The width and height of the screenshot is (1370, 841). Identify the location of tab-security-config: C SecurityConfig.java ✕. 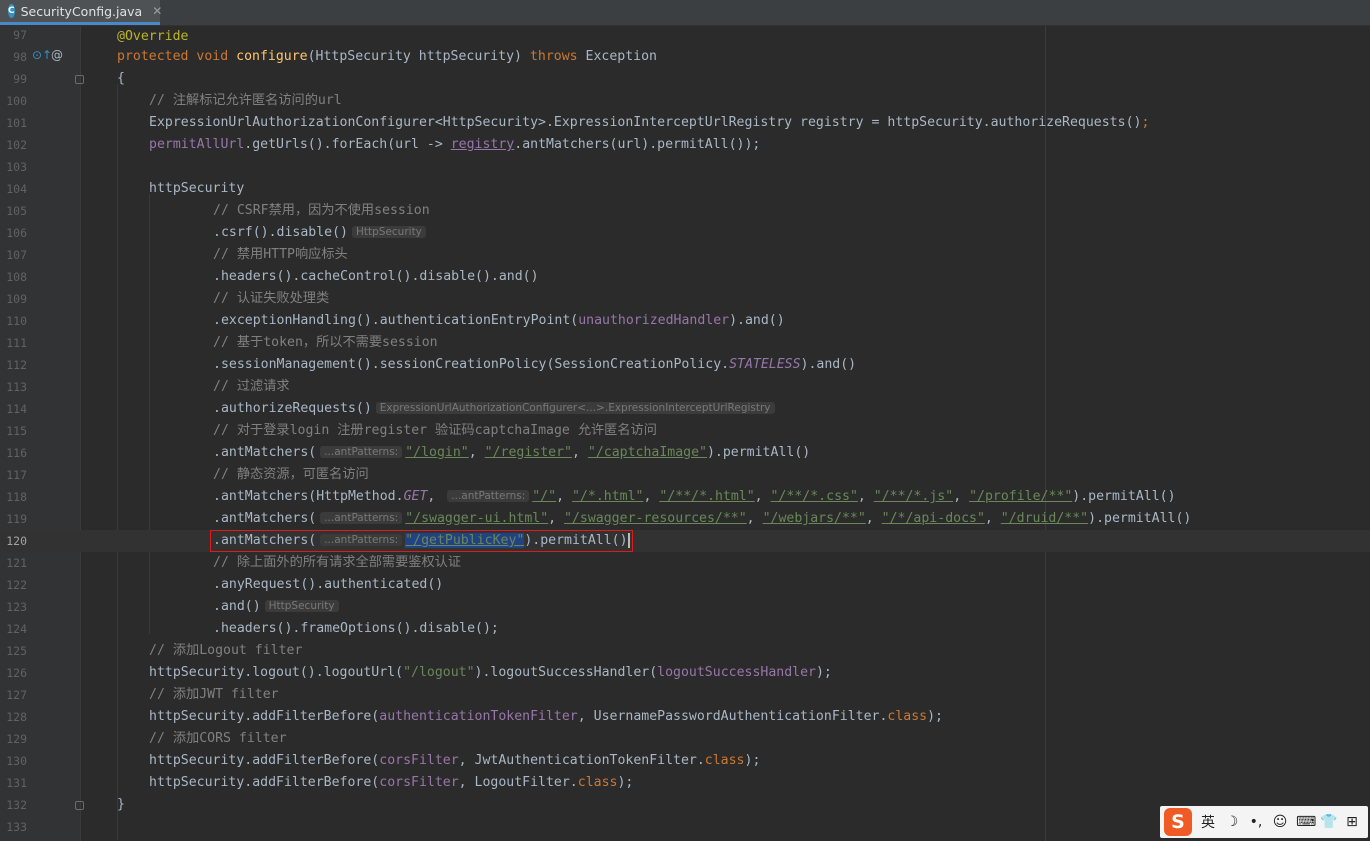
(81, 12).